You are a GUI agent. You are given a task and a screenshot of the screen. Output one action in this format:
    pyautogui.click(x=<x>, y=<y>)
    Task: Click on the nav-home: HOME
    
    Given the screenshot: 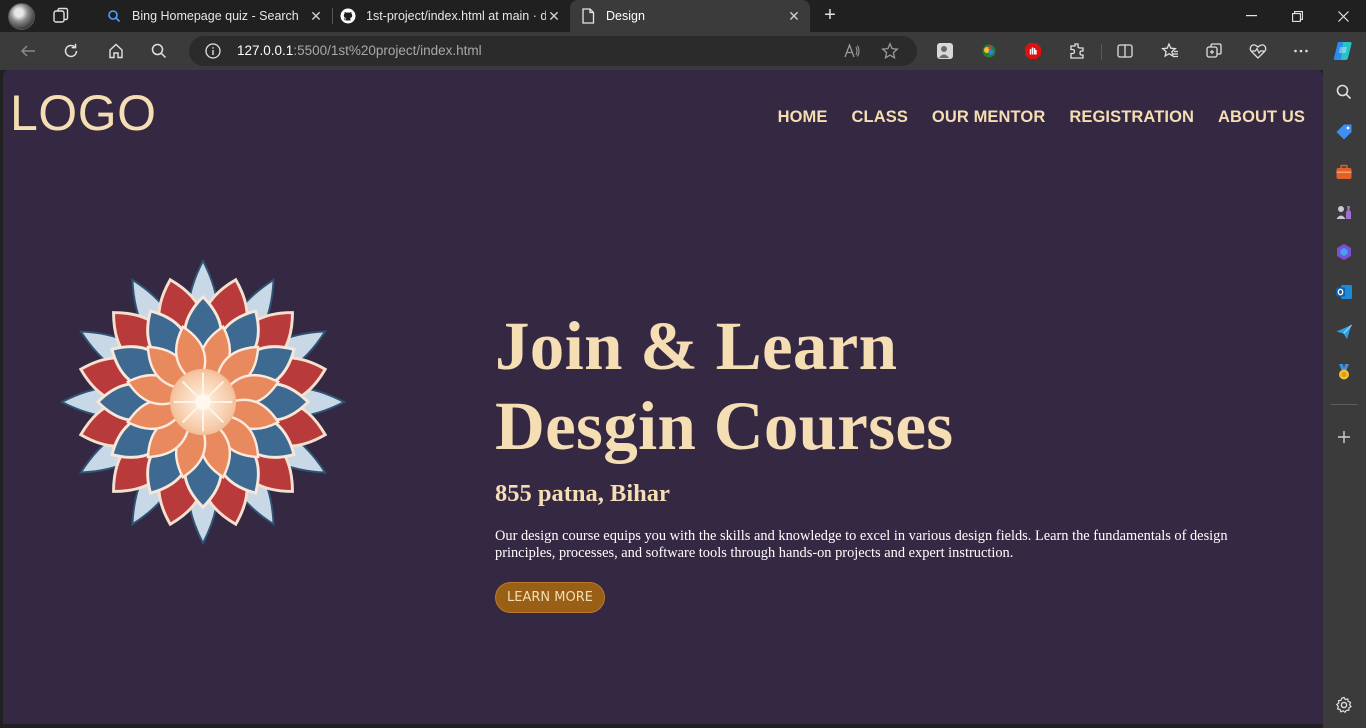 What is the action you would take?
    pyautogui.click(x=803, y=117)
    